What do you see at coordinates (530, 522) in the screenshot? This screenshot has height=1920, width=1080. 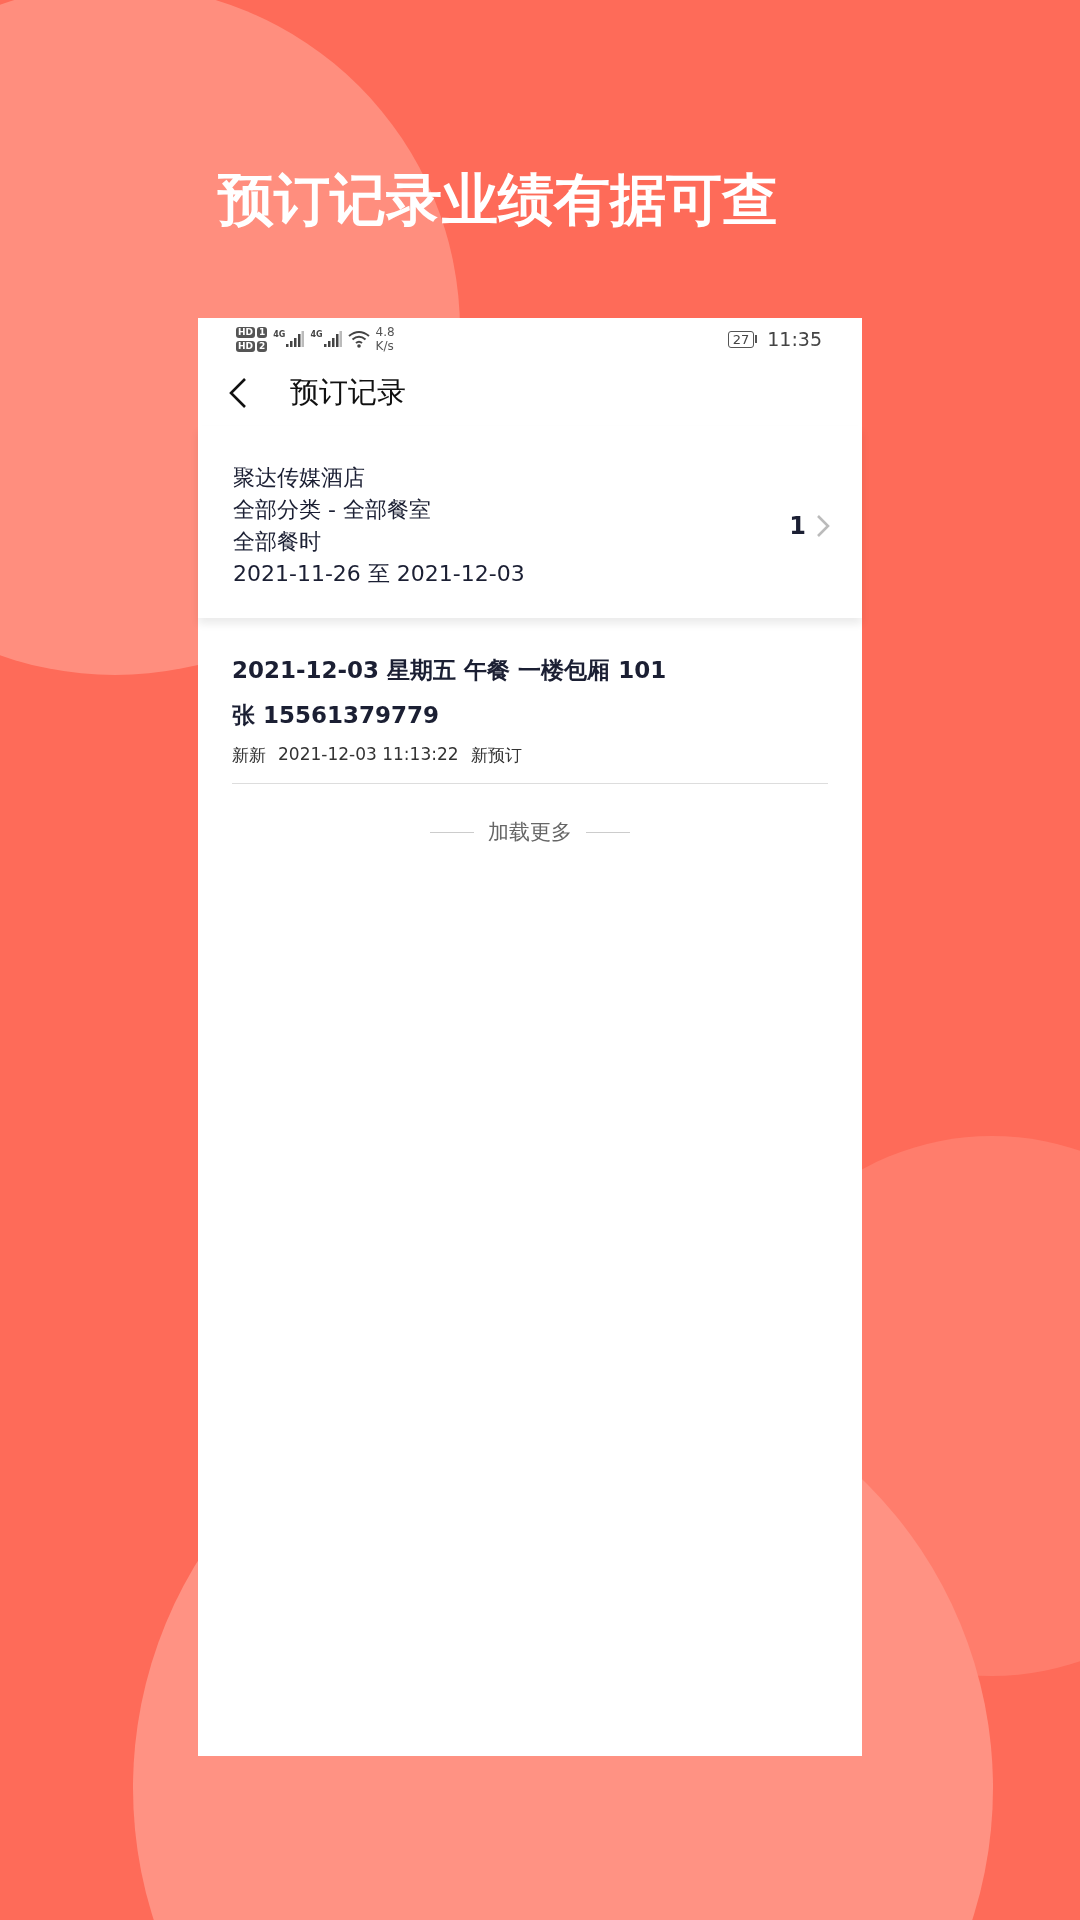 I see `filter-card: 聚达传媒酒店 全部分类 - 全部餐室 全部餐时 2021-11-26 至 2021-12-03 1` at bounding box center [530, 522].